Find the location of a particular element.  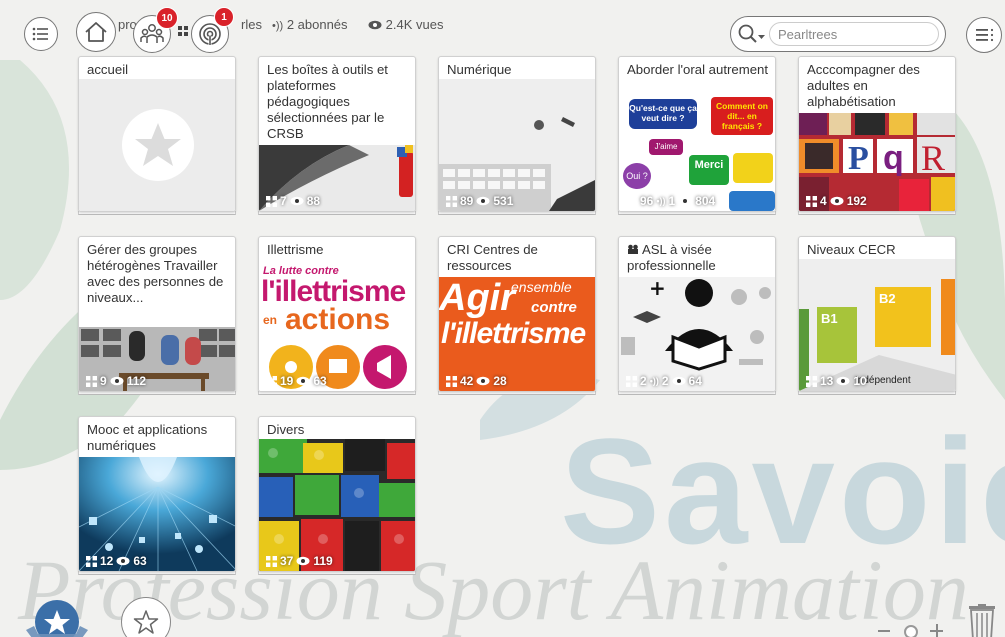

collection-card-divers: Divers 37 119 is located at coordinates (337, 494).